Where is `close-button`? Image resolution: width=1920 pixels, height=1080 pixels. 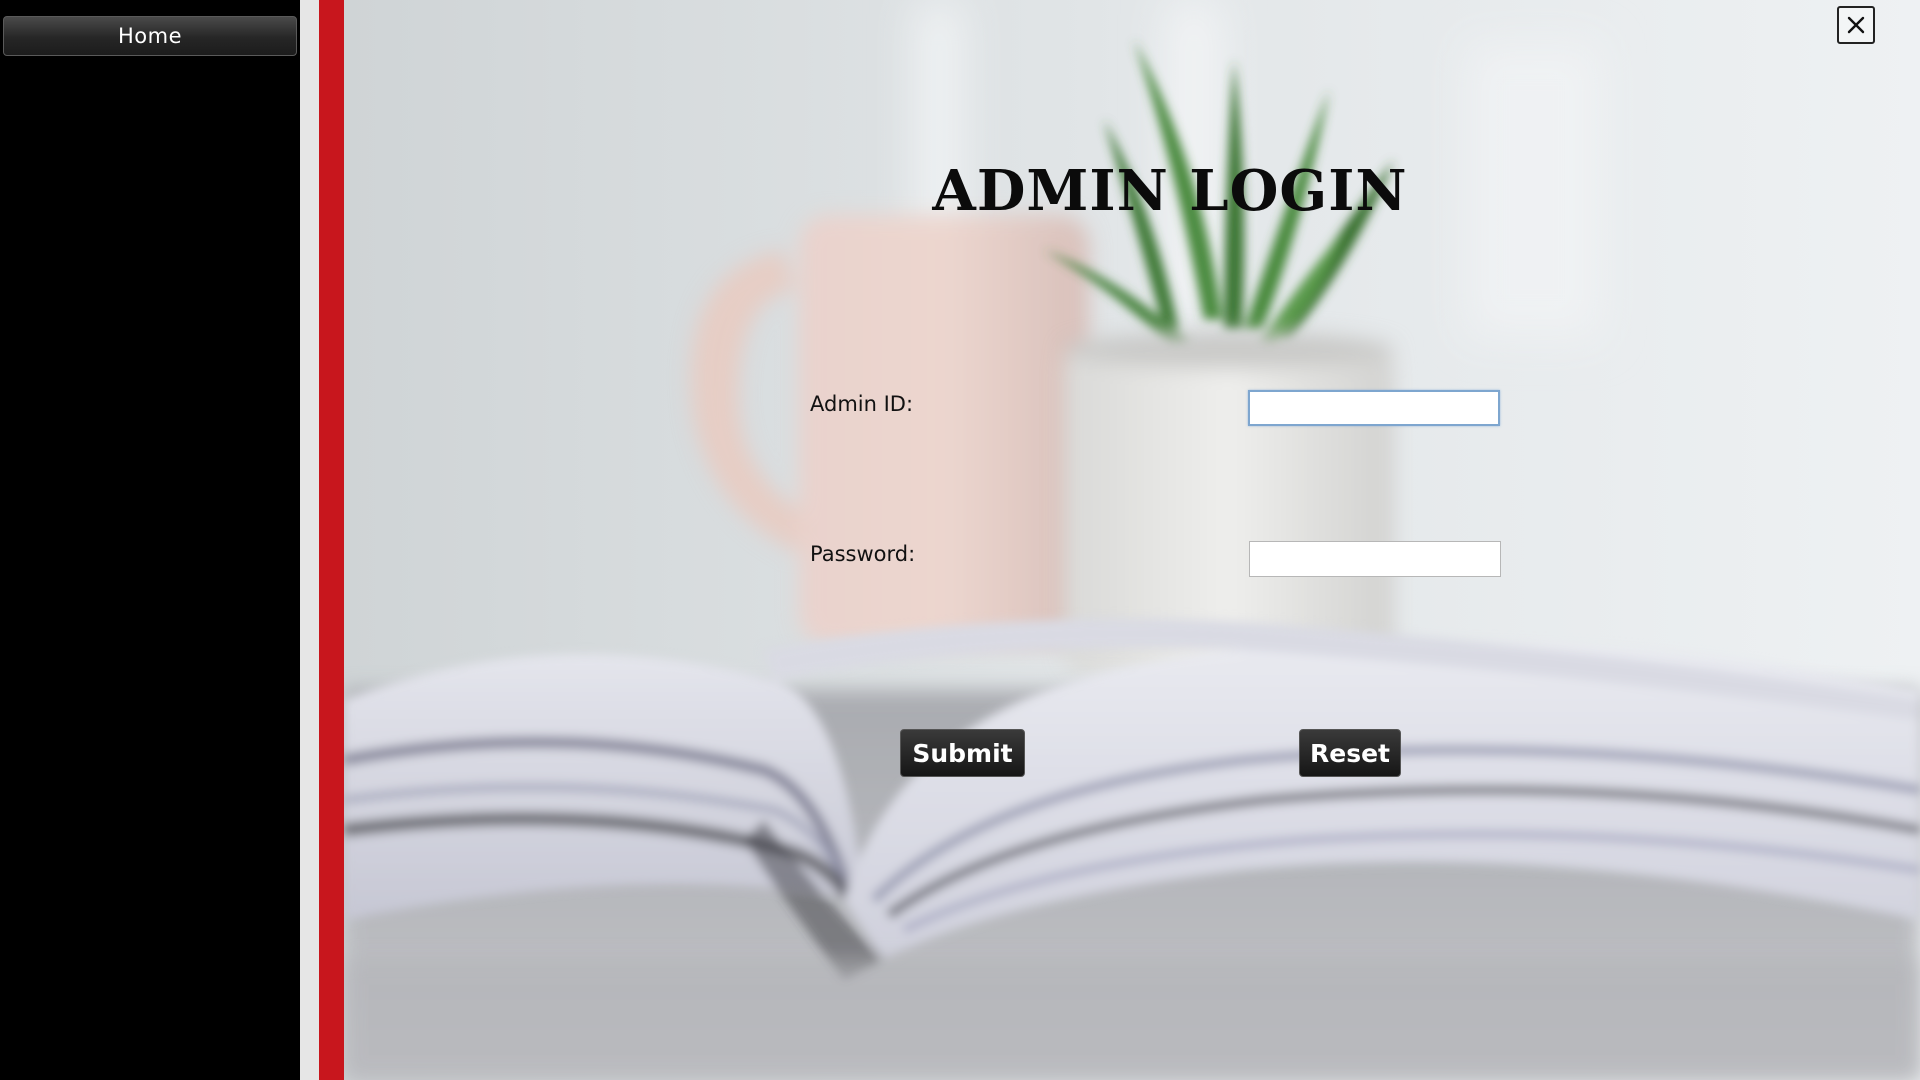
close-button is located at coordinates (1856, 25).